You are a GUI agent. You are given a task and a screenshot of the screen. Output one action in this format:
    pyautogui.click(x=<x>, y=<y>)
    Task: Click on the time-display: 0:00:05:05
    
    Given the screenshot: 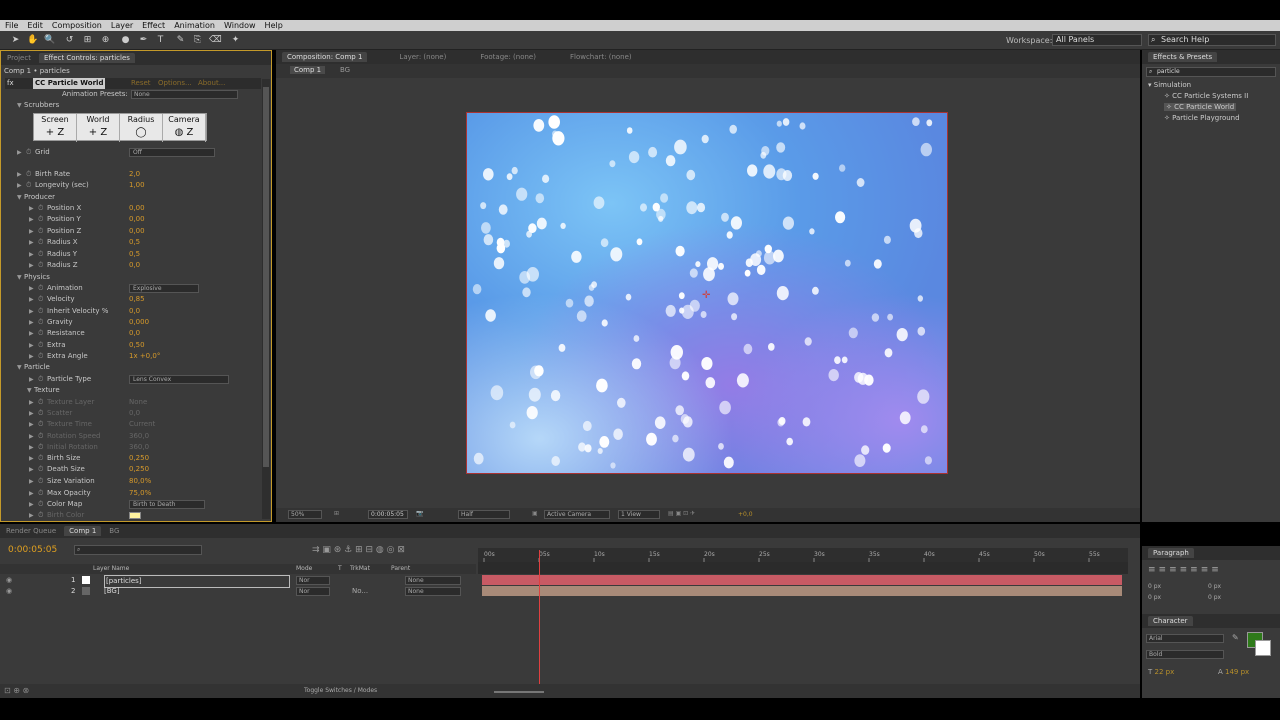 What is the action you would take?
    pyautogui.click(x=388, y=514)
    